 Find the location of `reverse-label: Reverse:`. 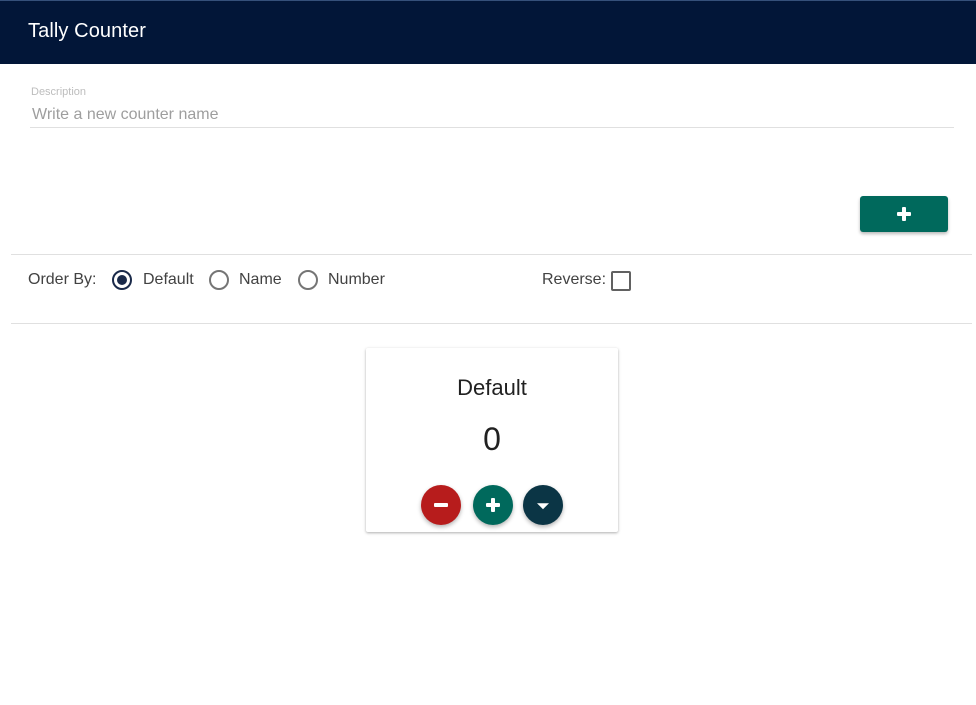

reverse-label: Reverse: is located at coordinates (574, 279).